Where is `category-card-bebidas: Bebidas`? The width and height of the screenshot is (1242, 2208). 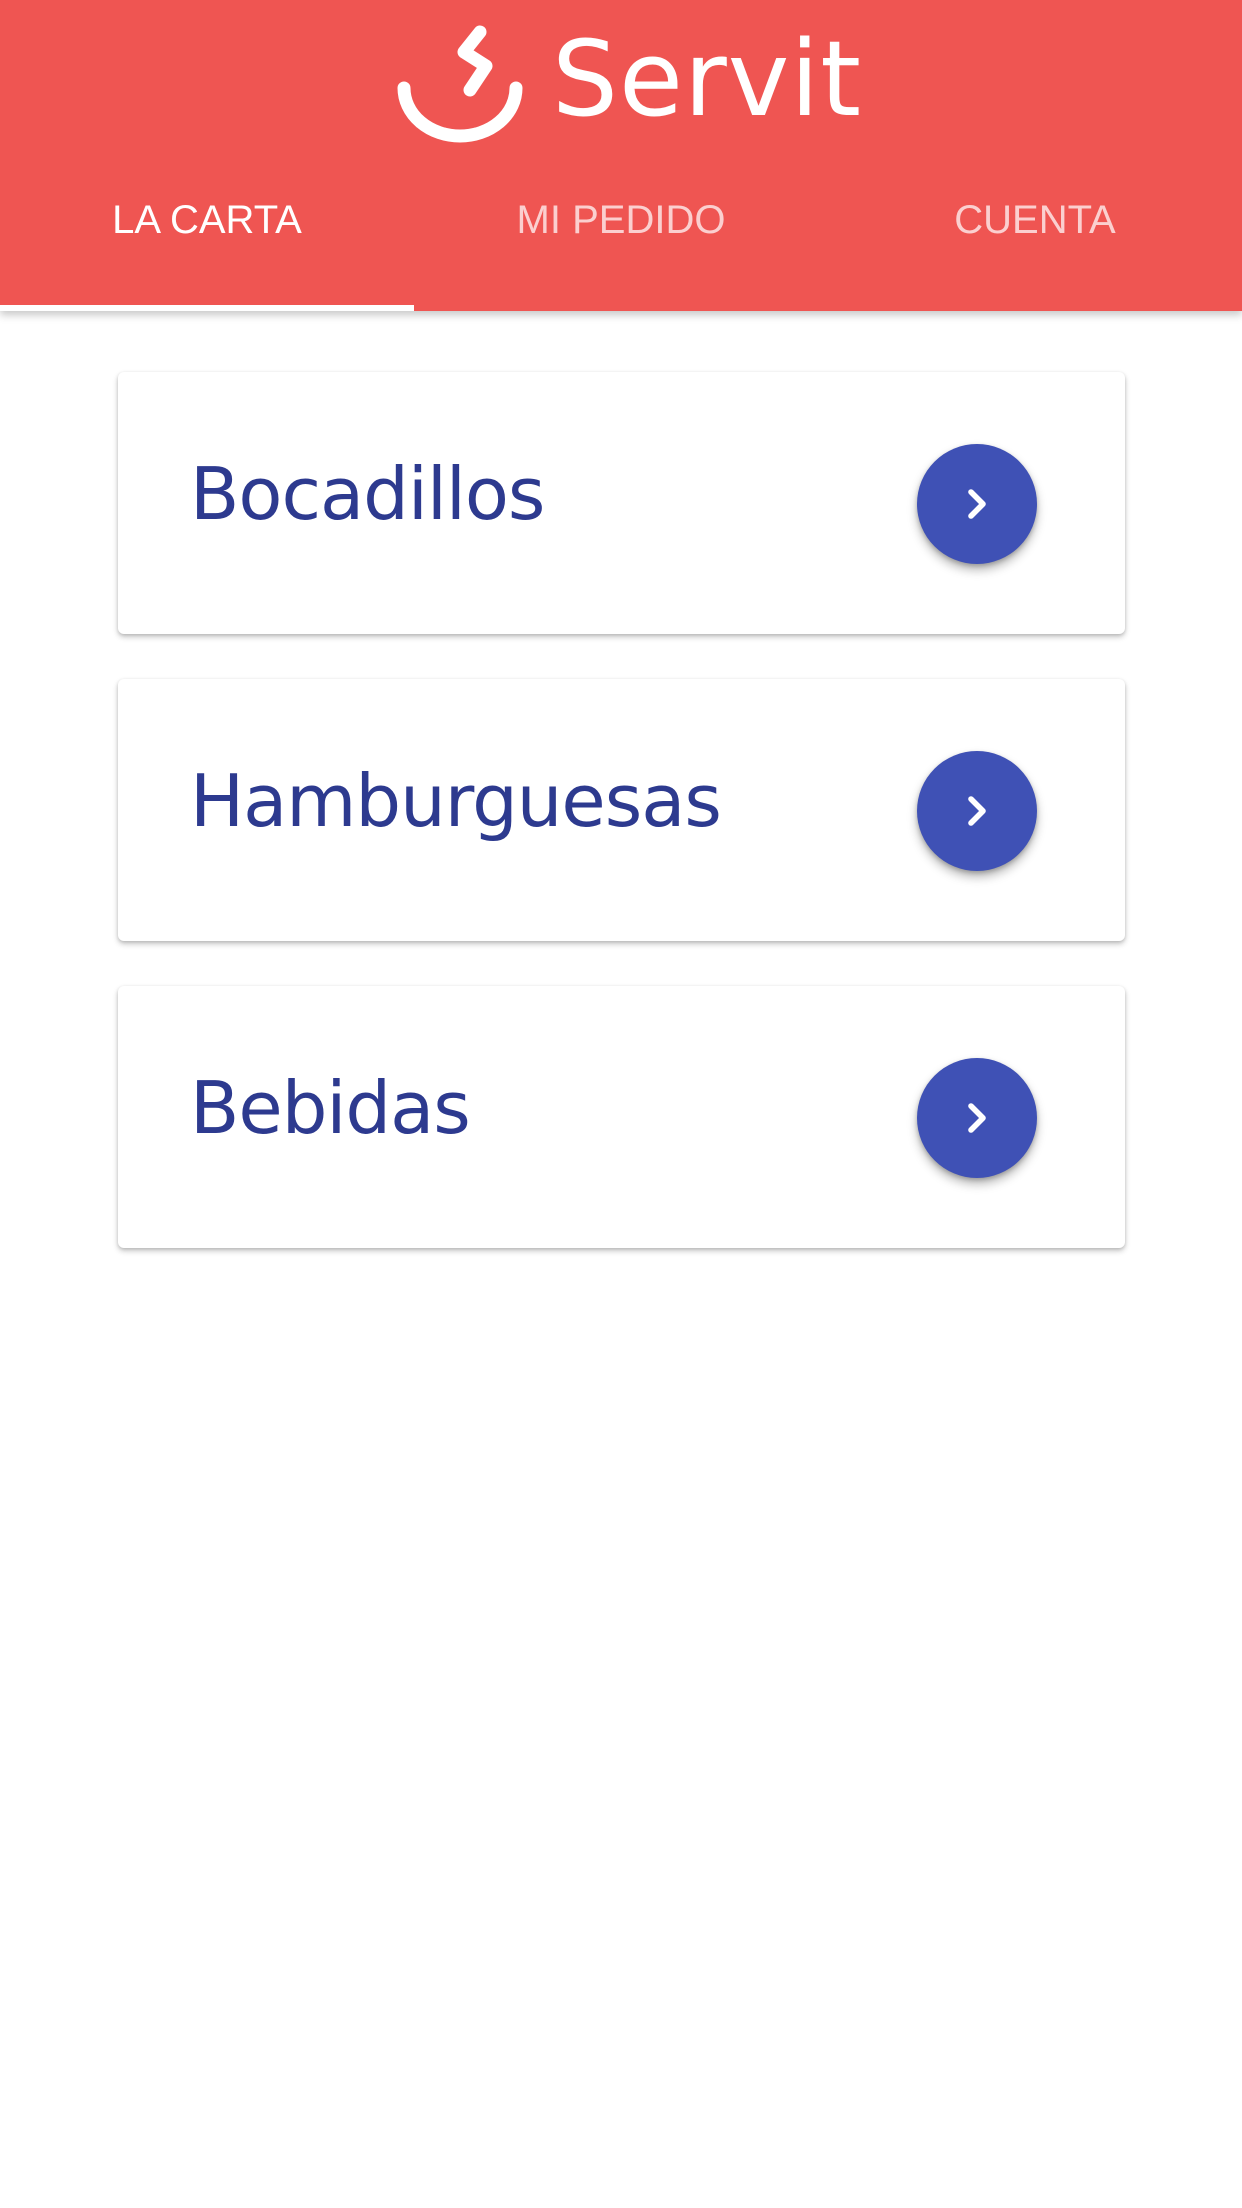 category-card-bebidas: Bebidas is located at coordinates (621, 1117).